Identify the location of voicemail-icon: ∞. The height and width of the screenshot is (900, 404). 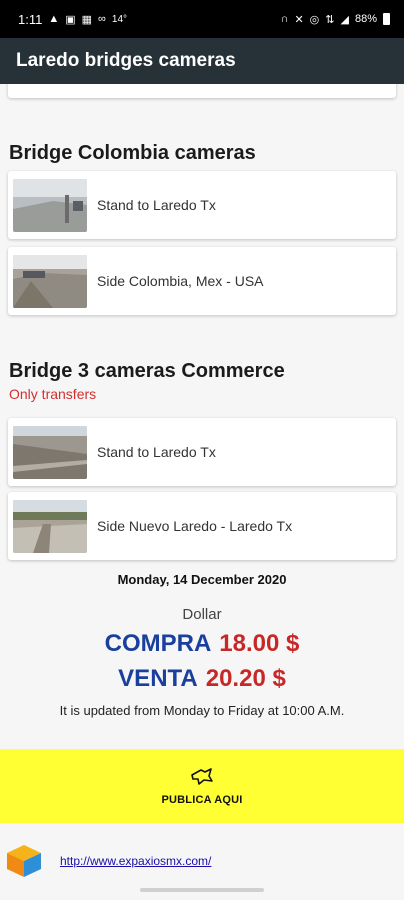
(102, 19).